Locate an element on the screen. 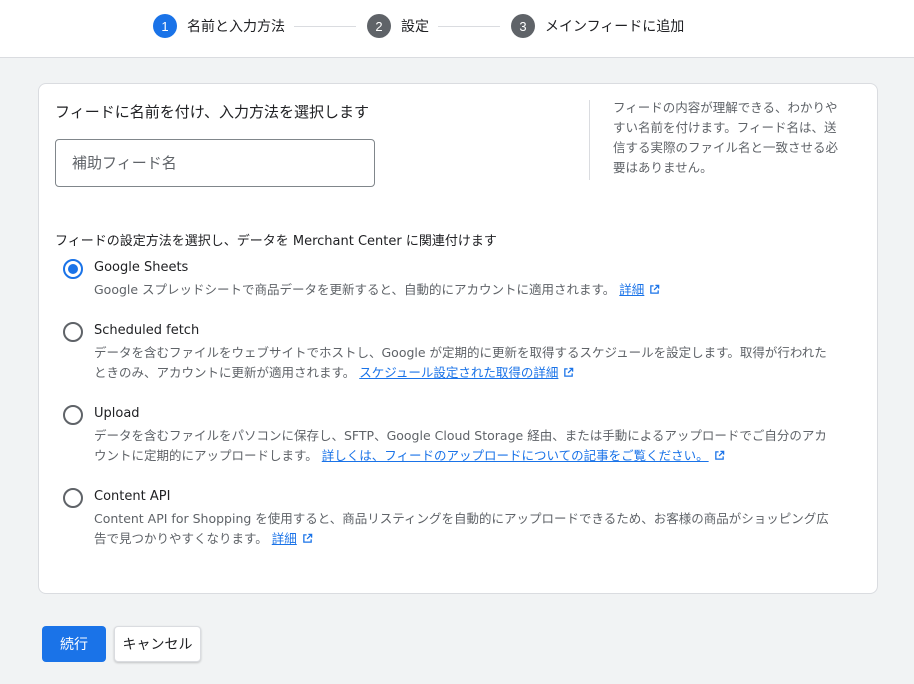  step-2-number: 2 is located at coordinates (379, 26).